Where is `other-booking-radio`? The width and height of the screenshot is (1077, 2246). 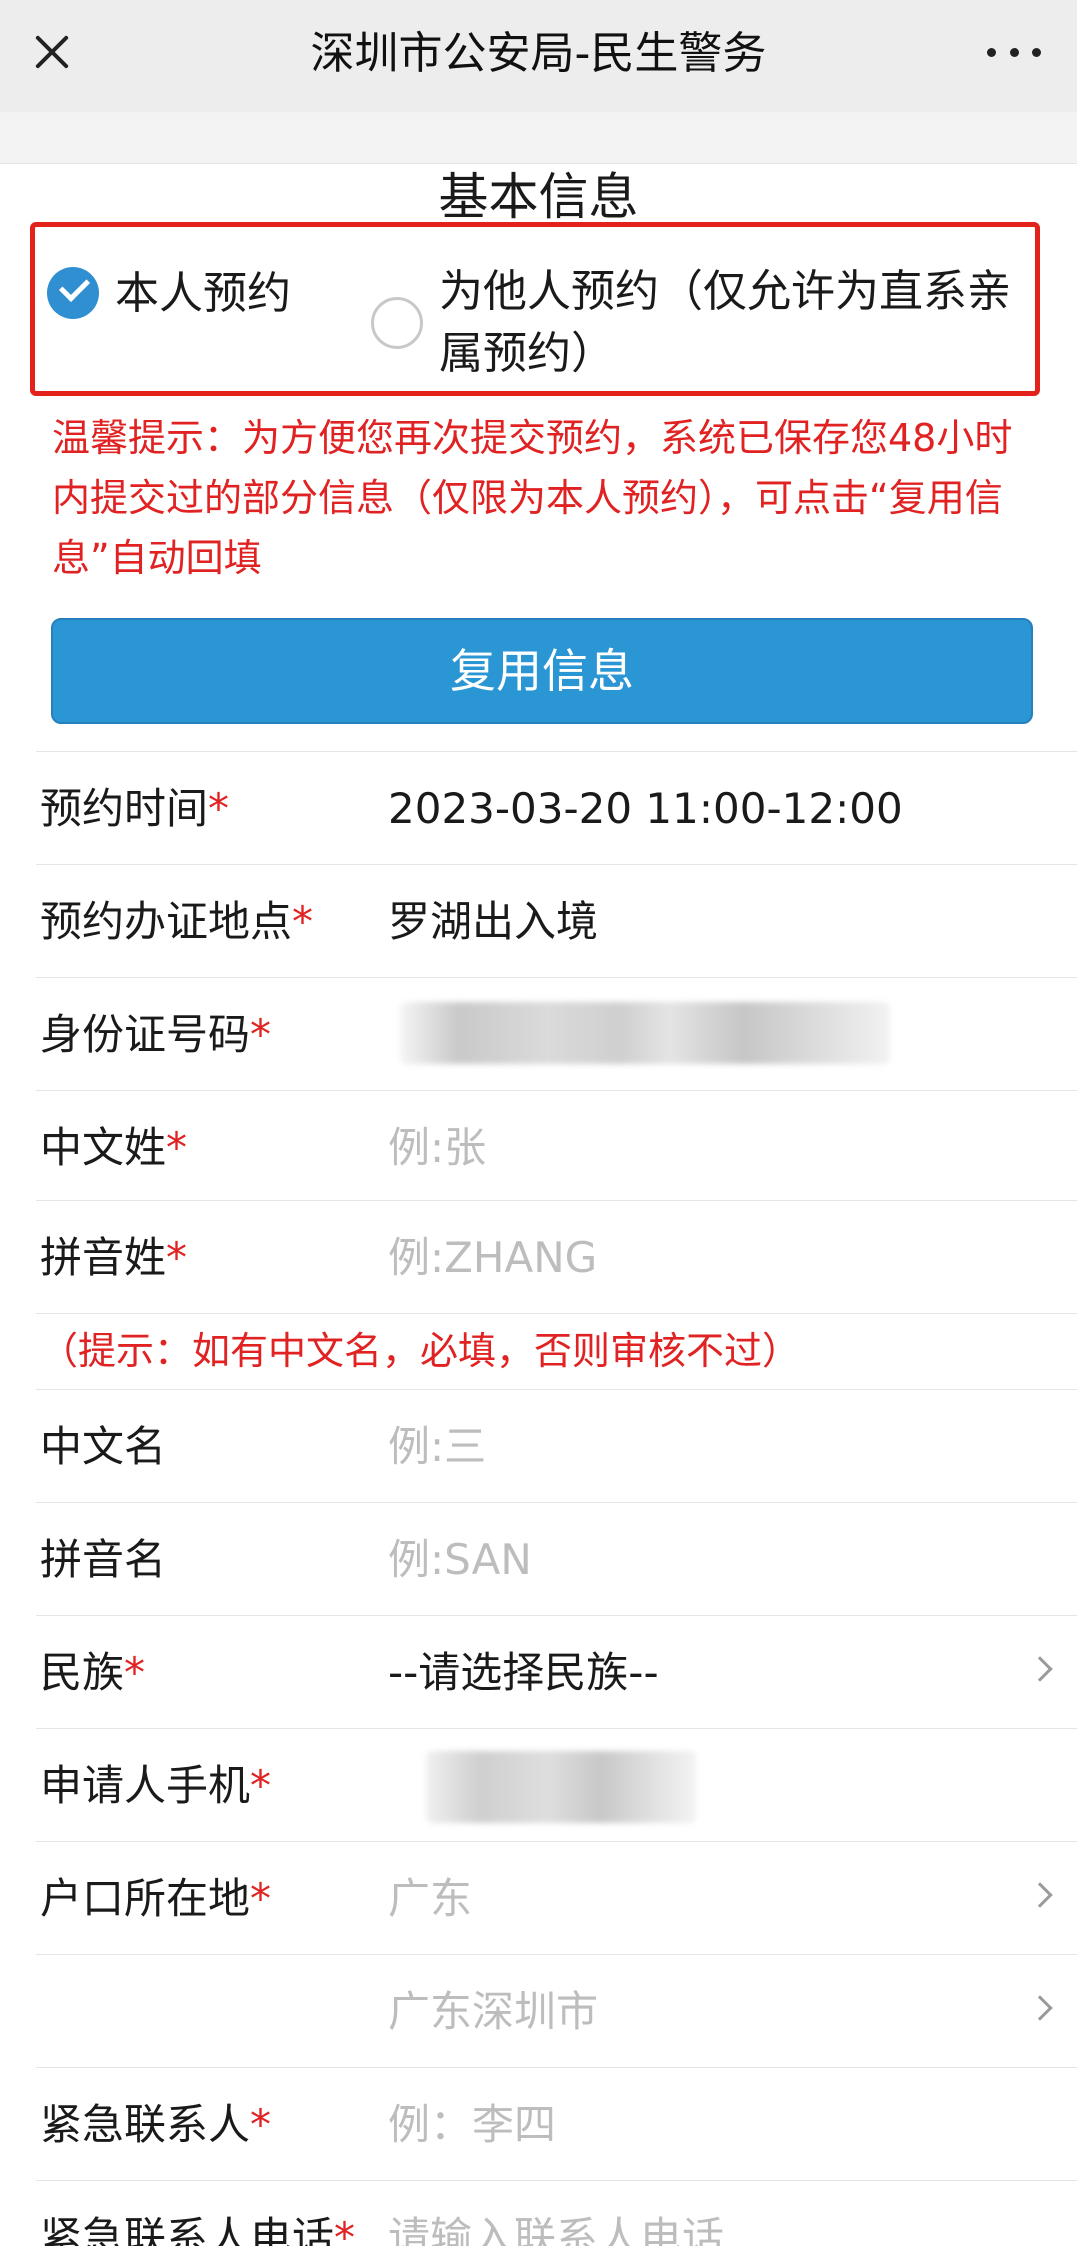
other-booking-radio is located at coordinates (397, 323).